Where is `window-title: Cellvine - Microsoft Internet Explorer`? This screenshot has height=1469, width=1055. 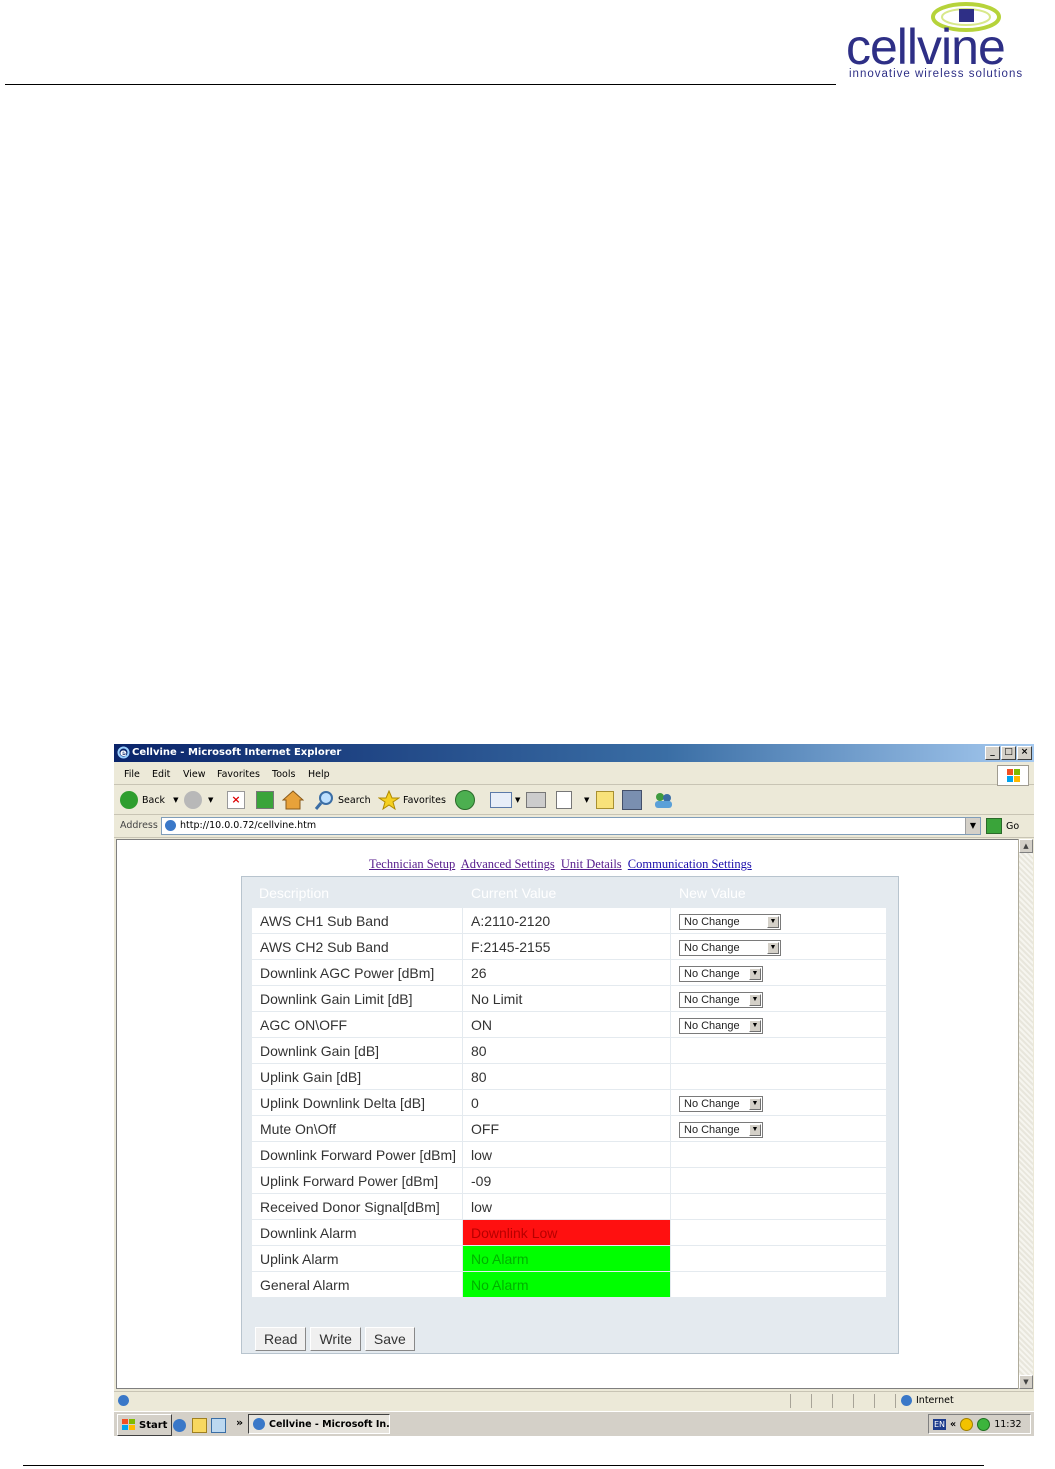 window-title: Cellvine - Microsoft Internet Explorer is located at coordinates (237, 752).